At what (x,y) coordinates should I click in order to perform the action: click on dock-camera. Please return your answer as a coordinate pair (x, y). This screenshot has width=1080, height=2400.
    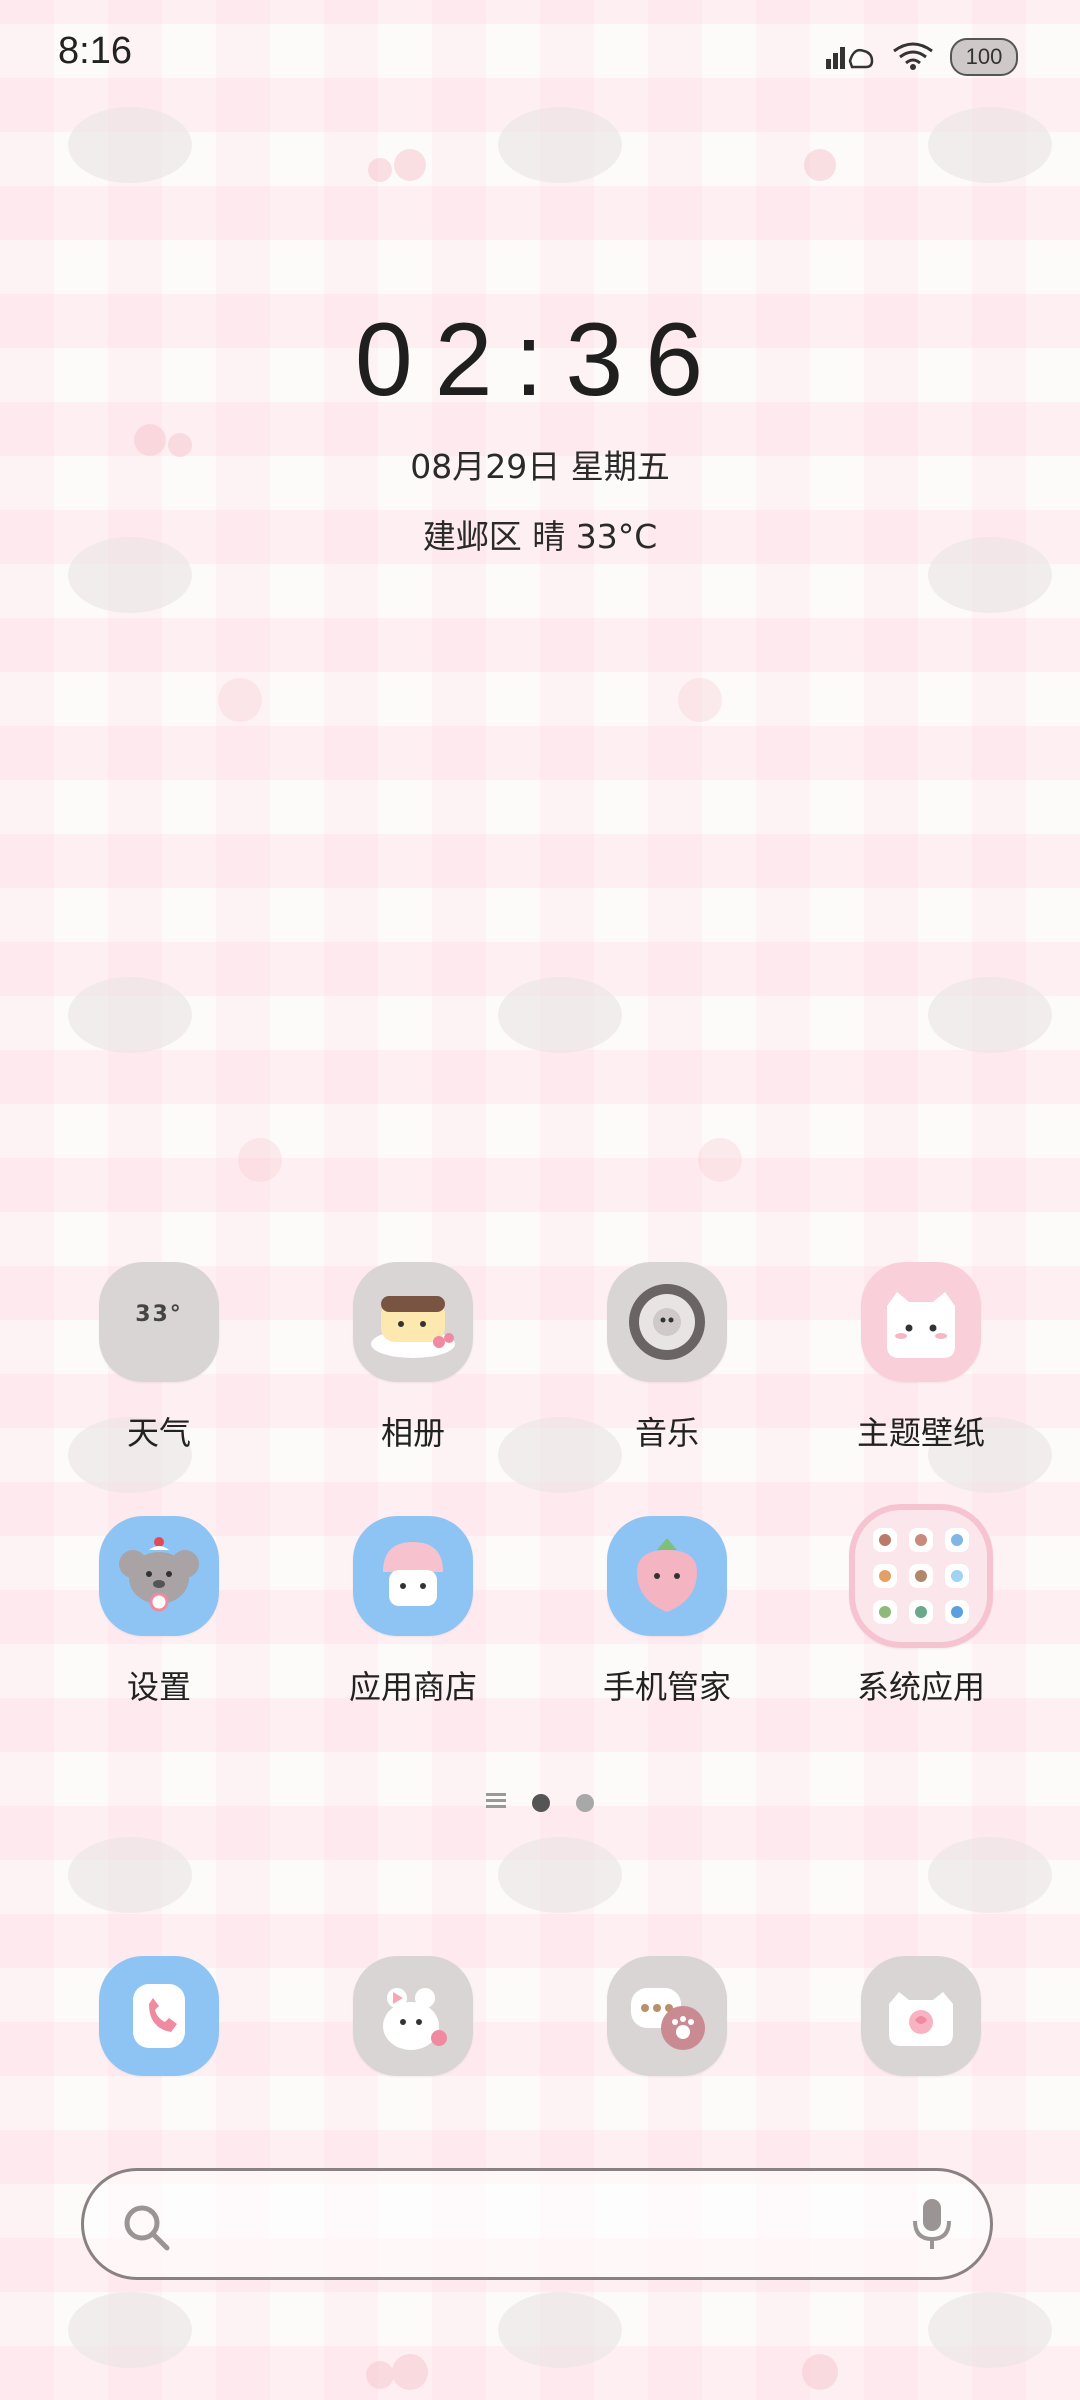
    Looking at the image, I should click on (921, 2016).